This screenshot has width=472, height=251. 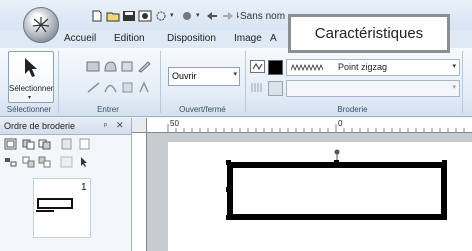 I want to click on pen-tool-icon, so click(x=144, y=66).